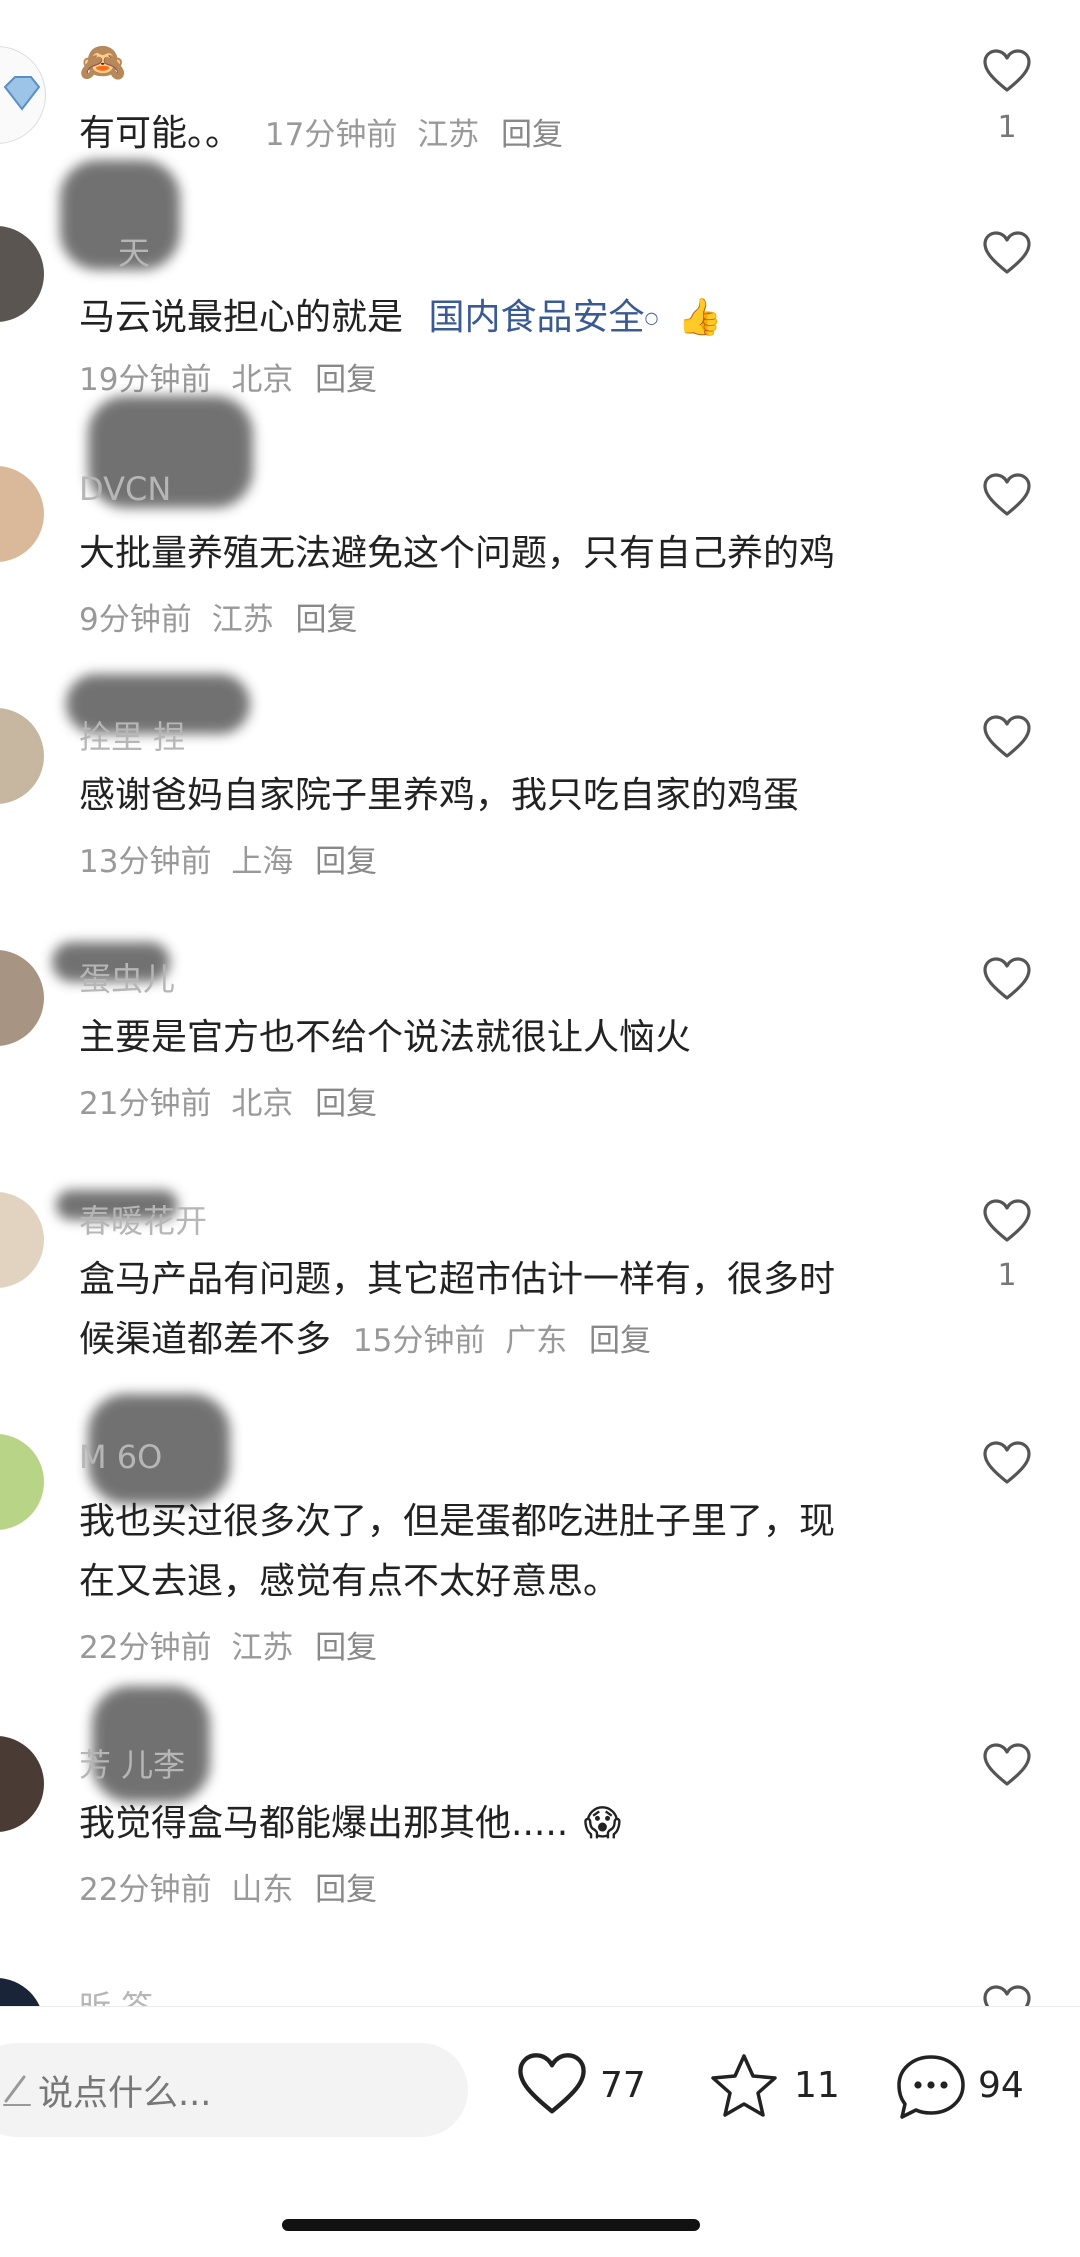 The height and width of the screenshot is (2257, 1080). I want to click on pen-icon, so click(17, 2090).